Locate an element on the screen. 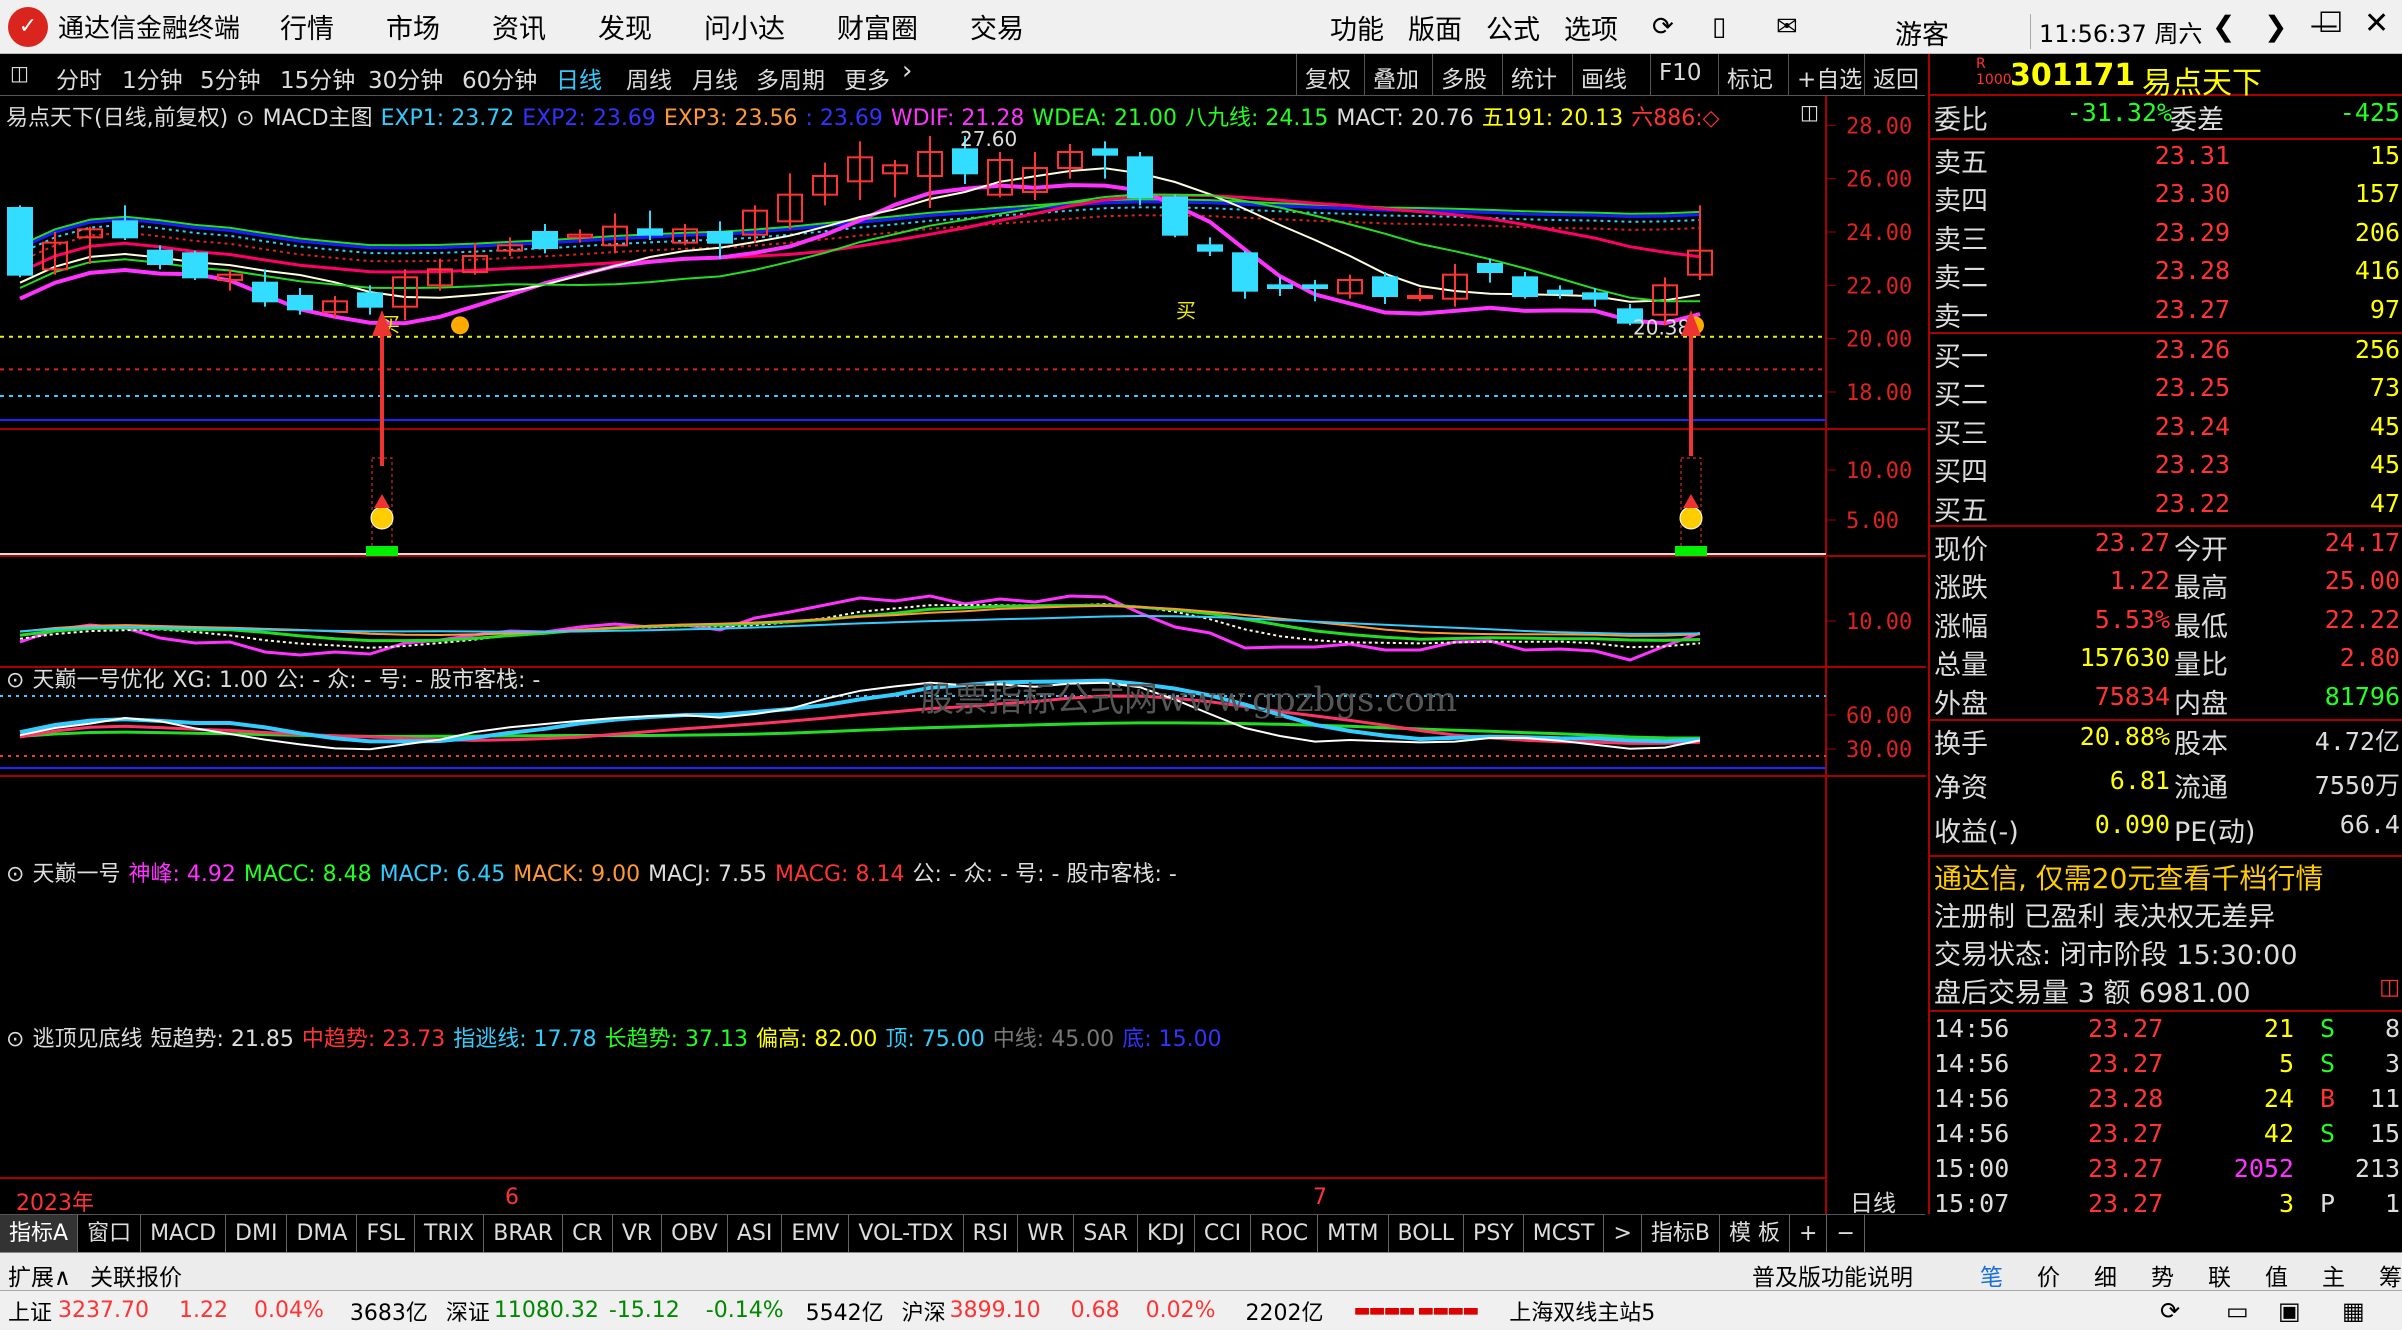  stock-name: 易点天下 is located at coordinates (2202, 80).